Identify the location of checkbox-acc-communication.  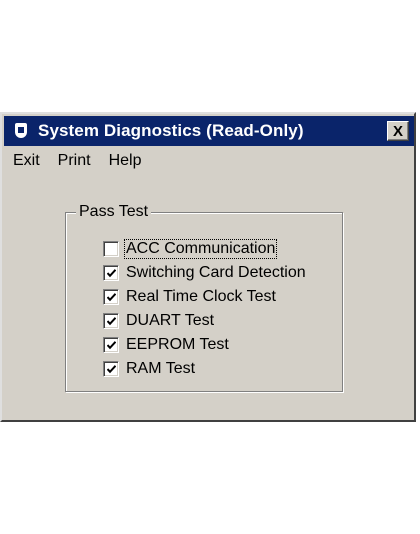
(111, 249).